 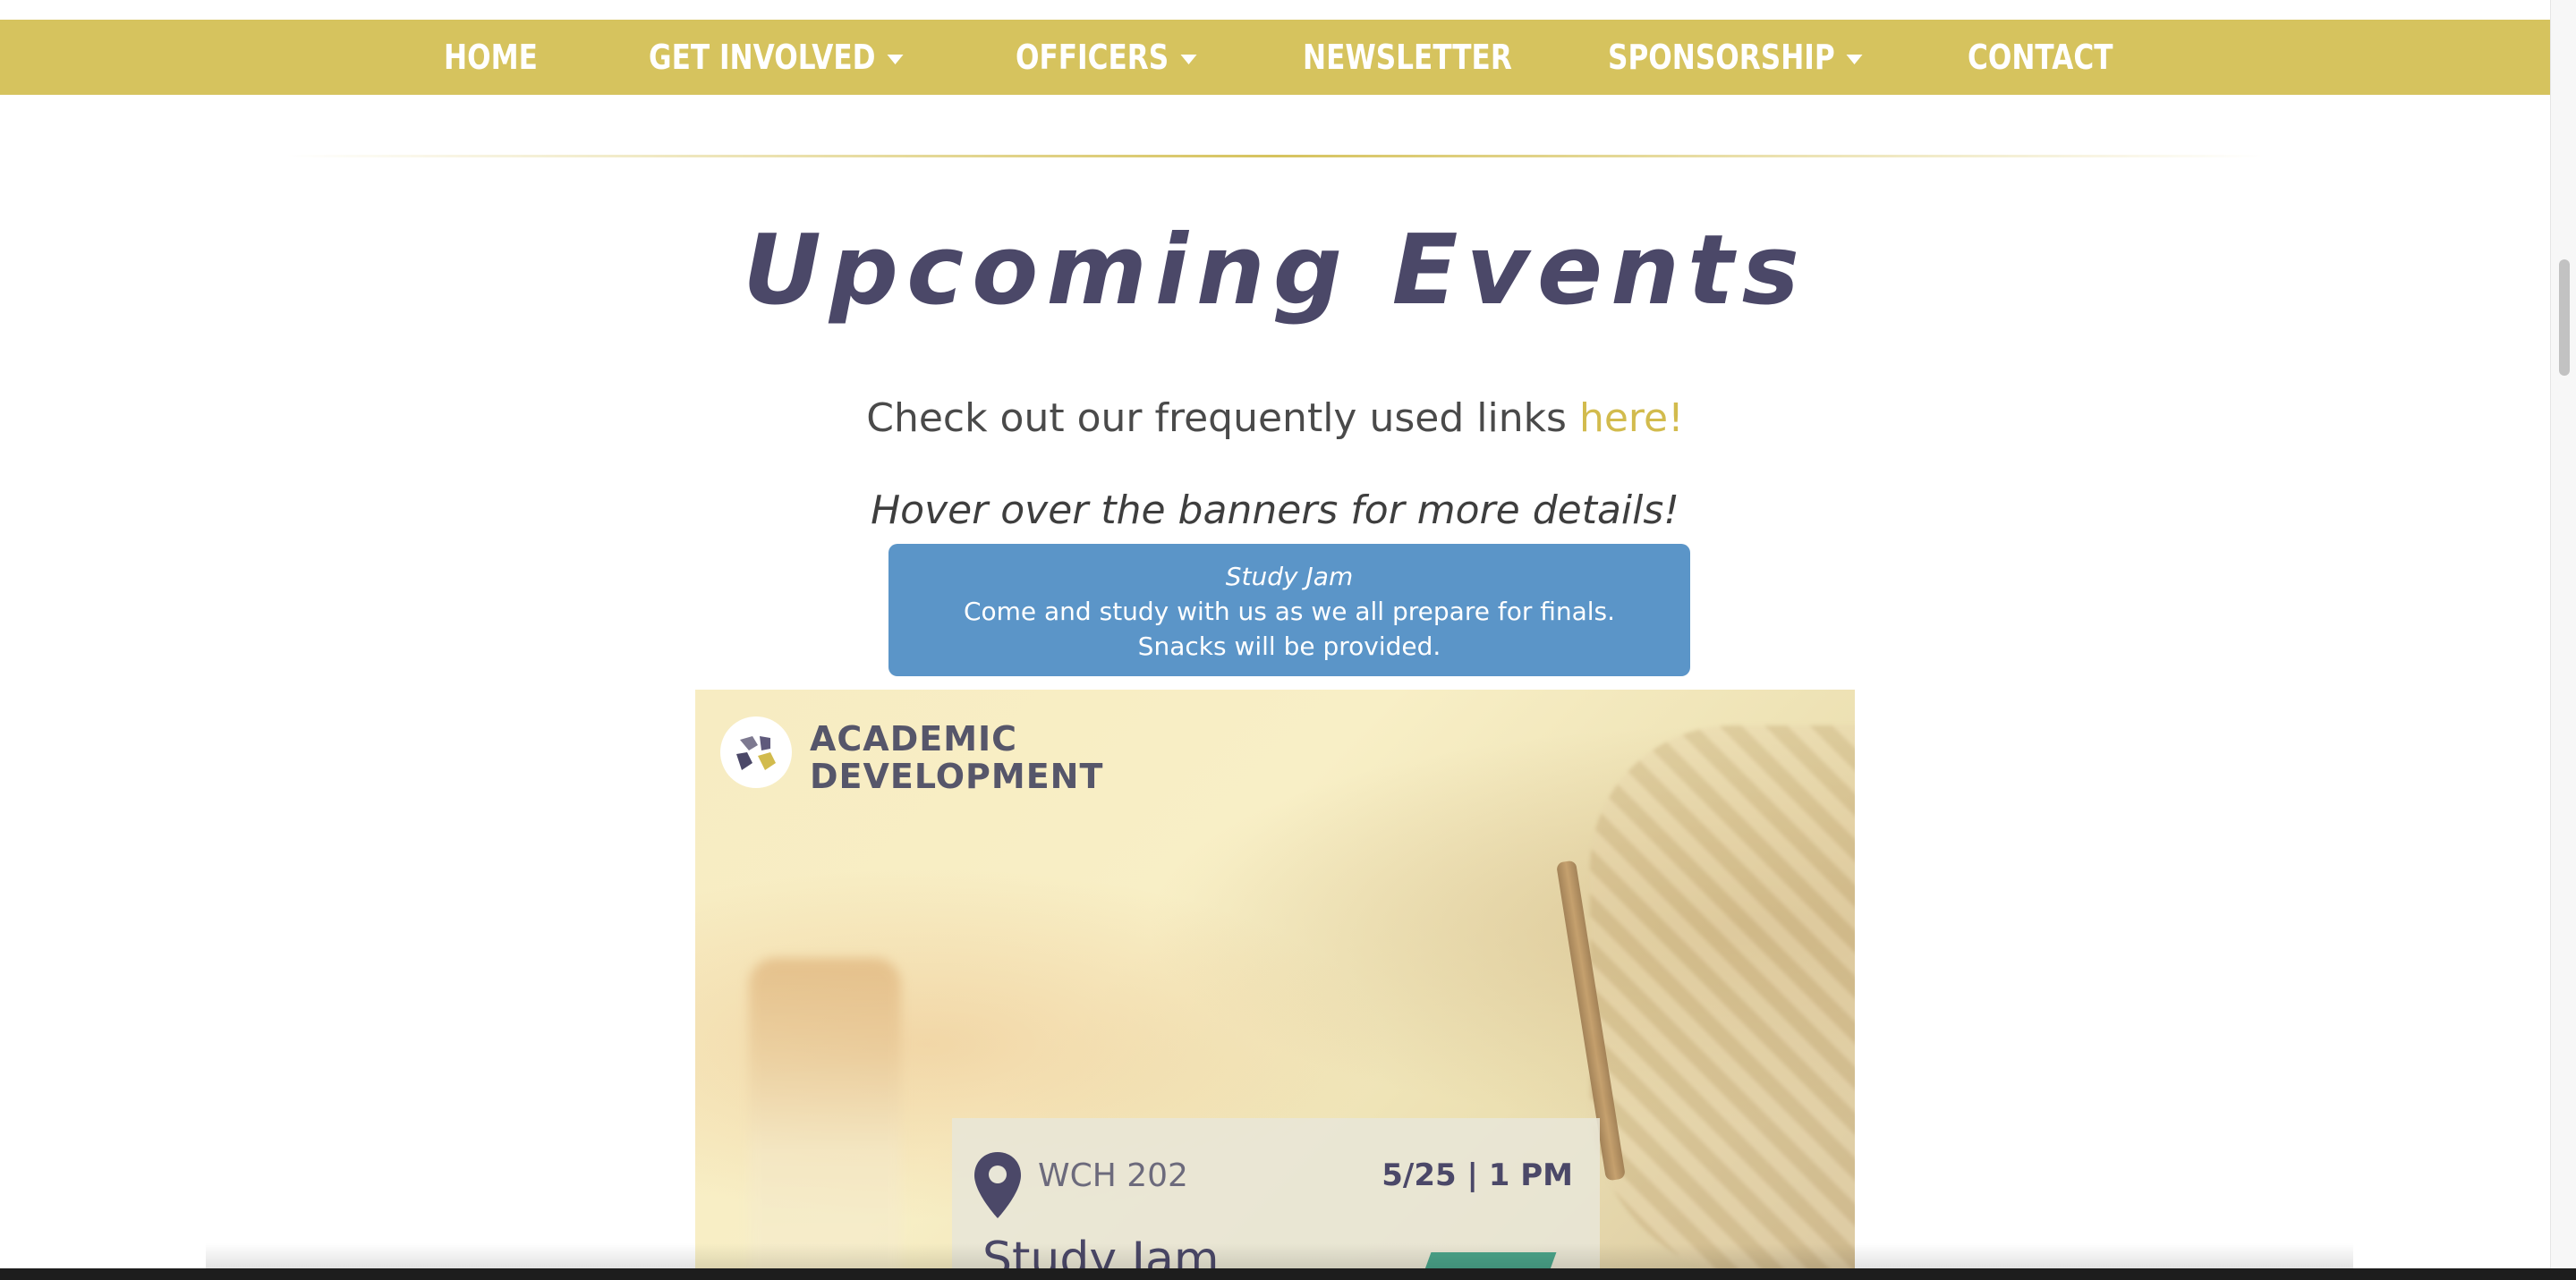 What do you see at coordinates (1279, 1256) in the screenshot?
I see `bottom-shadow` at bounding box center [1279, 1256].